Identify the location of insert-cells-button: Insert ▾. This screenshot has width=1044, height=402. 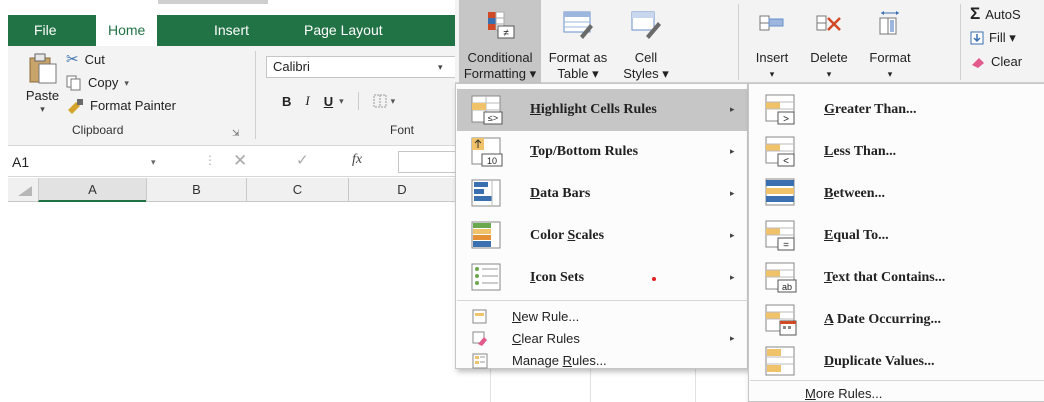
(772, 41).